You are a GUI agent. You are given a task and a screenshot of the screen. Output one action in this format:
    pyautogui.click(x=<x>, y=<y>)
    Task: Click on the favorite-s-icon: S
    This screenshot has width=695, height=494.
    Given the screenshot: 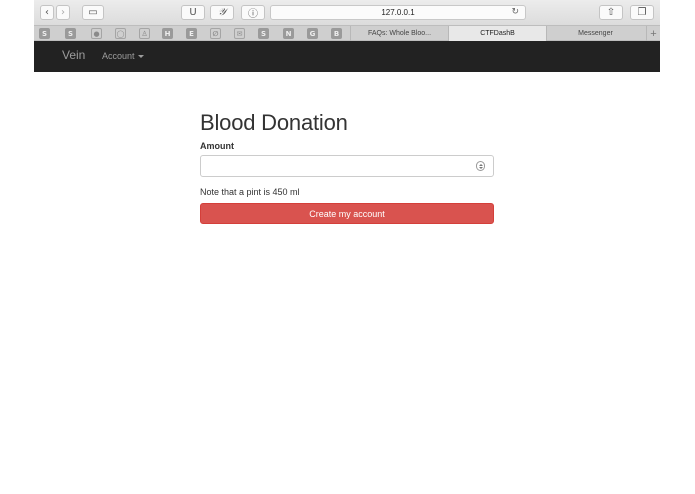 What is the action you would take?
    pyautogui.click(x=44, y=33)
    